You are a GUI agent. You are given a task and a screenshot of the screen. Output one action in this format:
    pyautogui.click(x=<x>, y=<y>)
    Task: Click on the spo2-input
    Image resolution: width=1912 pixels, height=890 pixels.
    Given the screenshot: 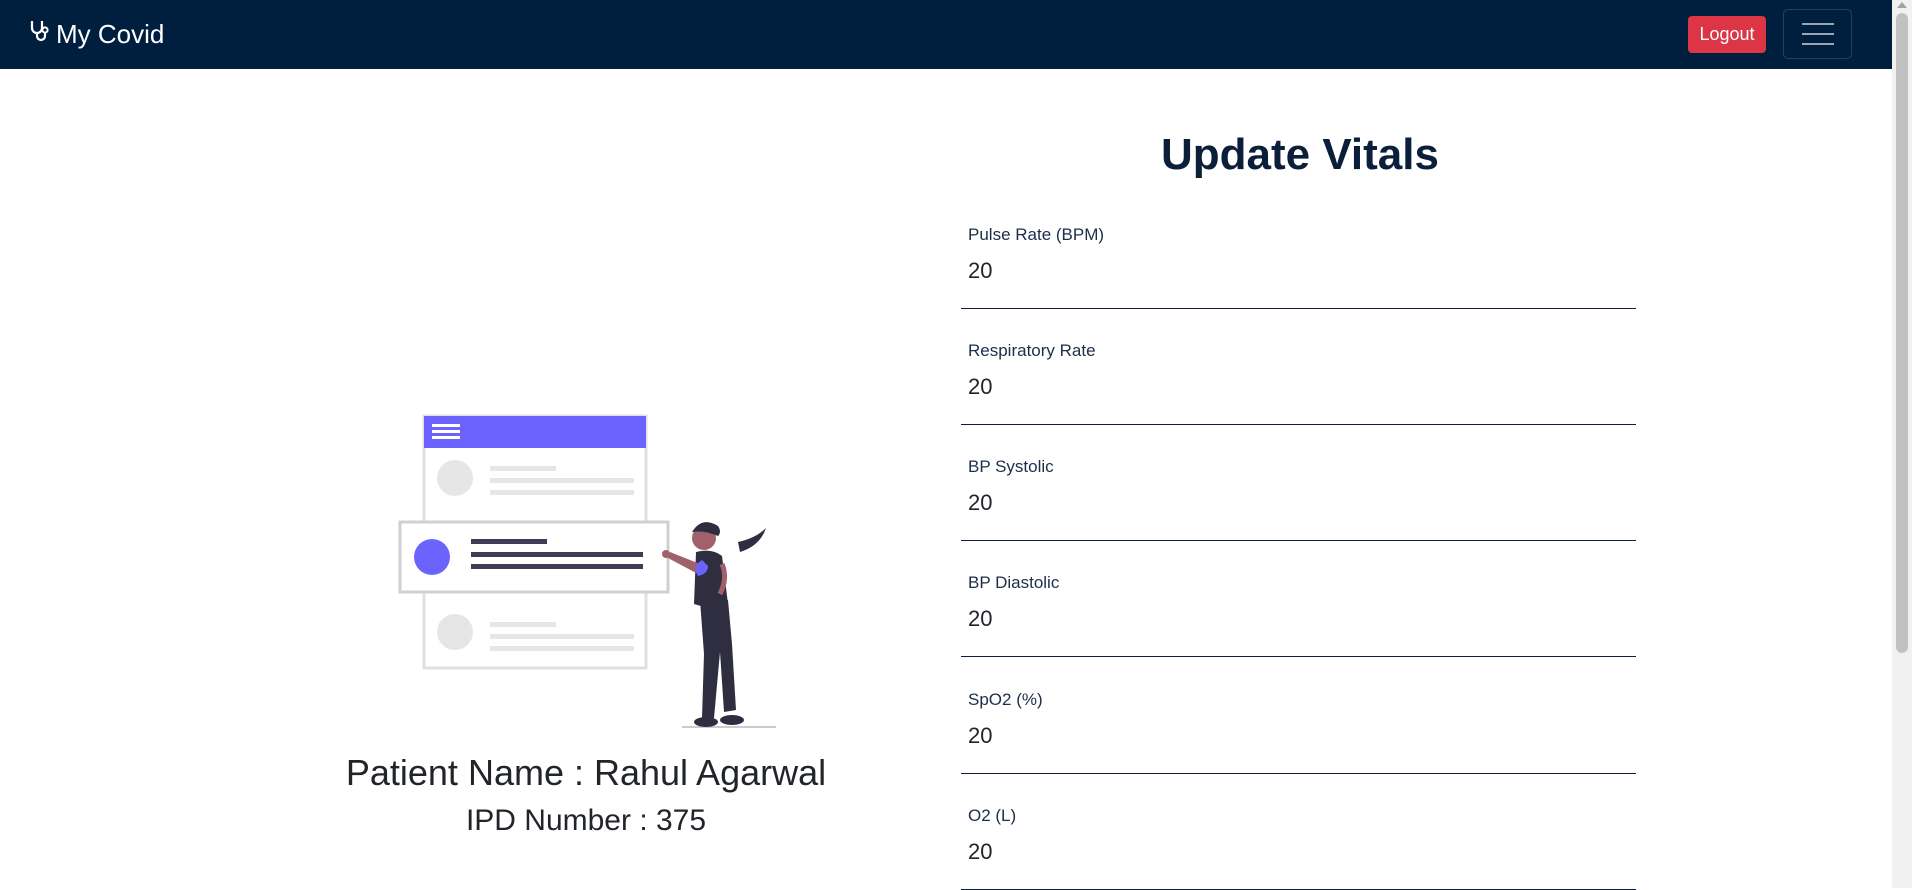 What is the action you would take?
    pyautogui.click(x=1298, y=736)
    